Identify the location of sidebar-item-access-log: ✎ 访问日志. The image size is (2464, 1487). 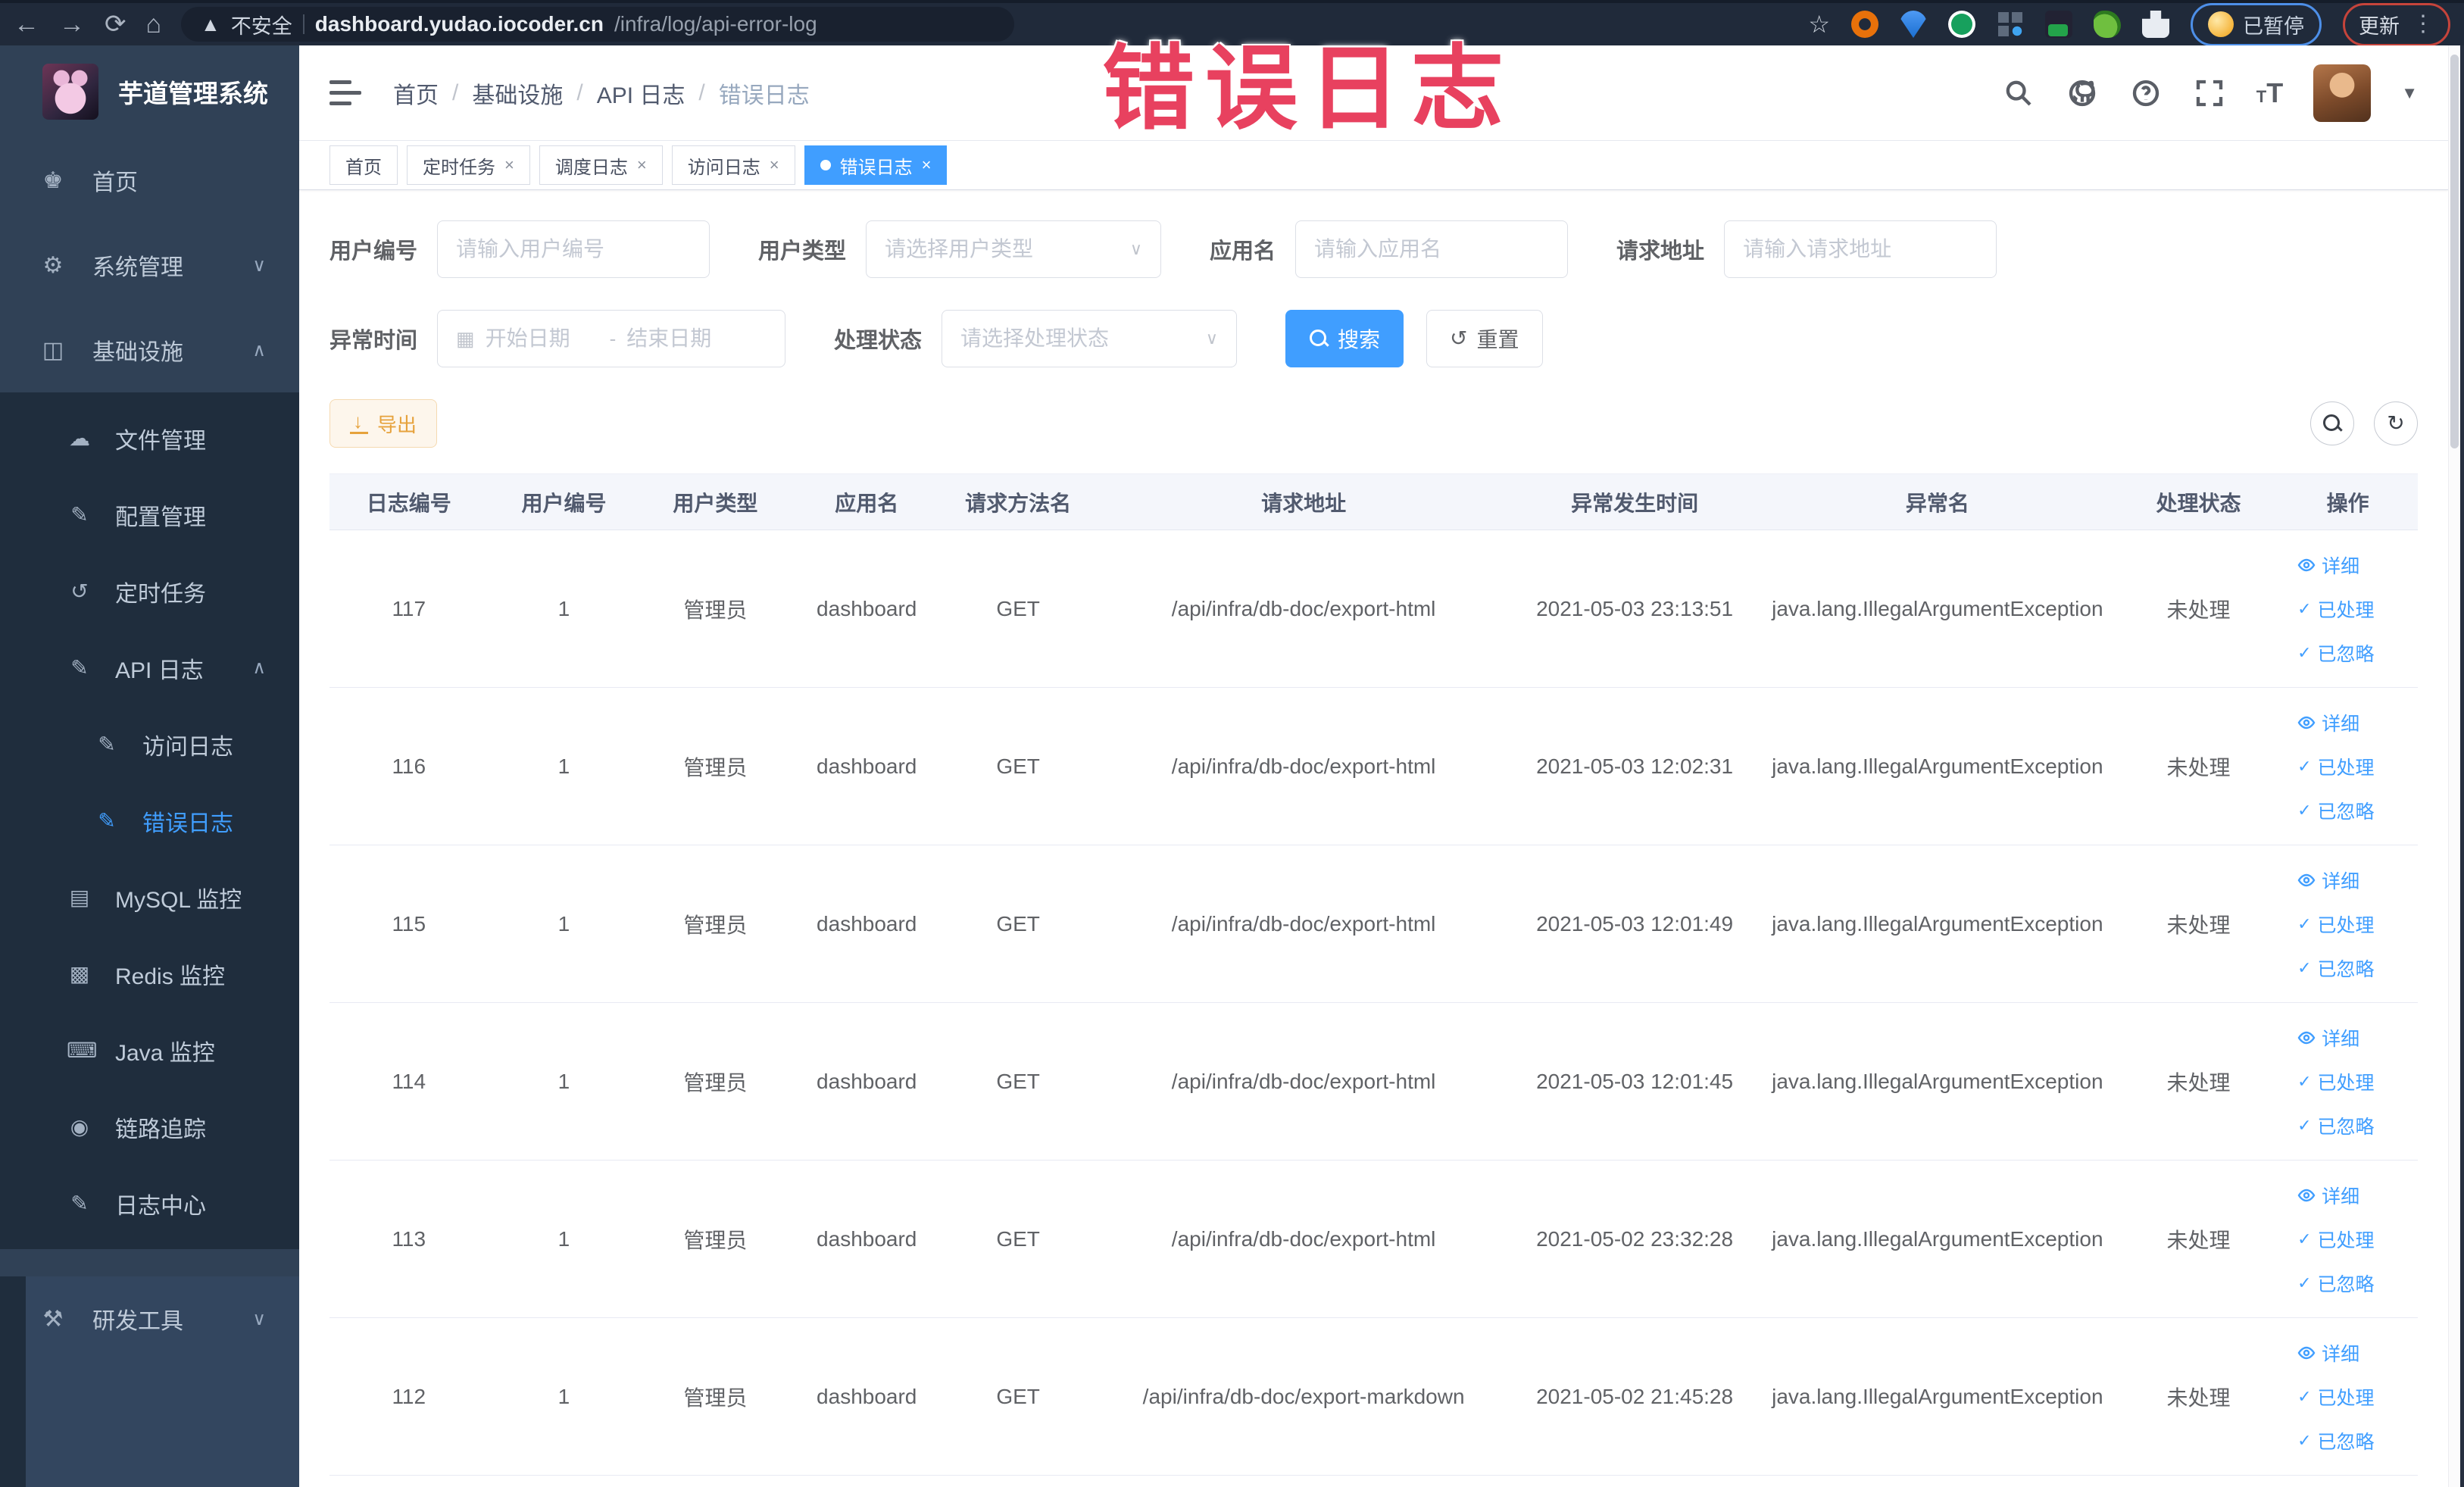
(149, 744).